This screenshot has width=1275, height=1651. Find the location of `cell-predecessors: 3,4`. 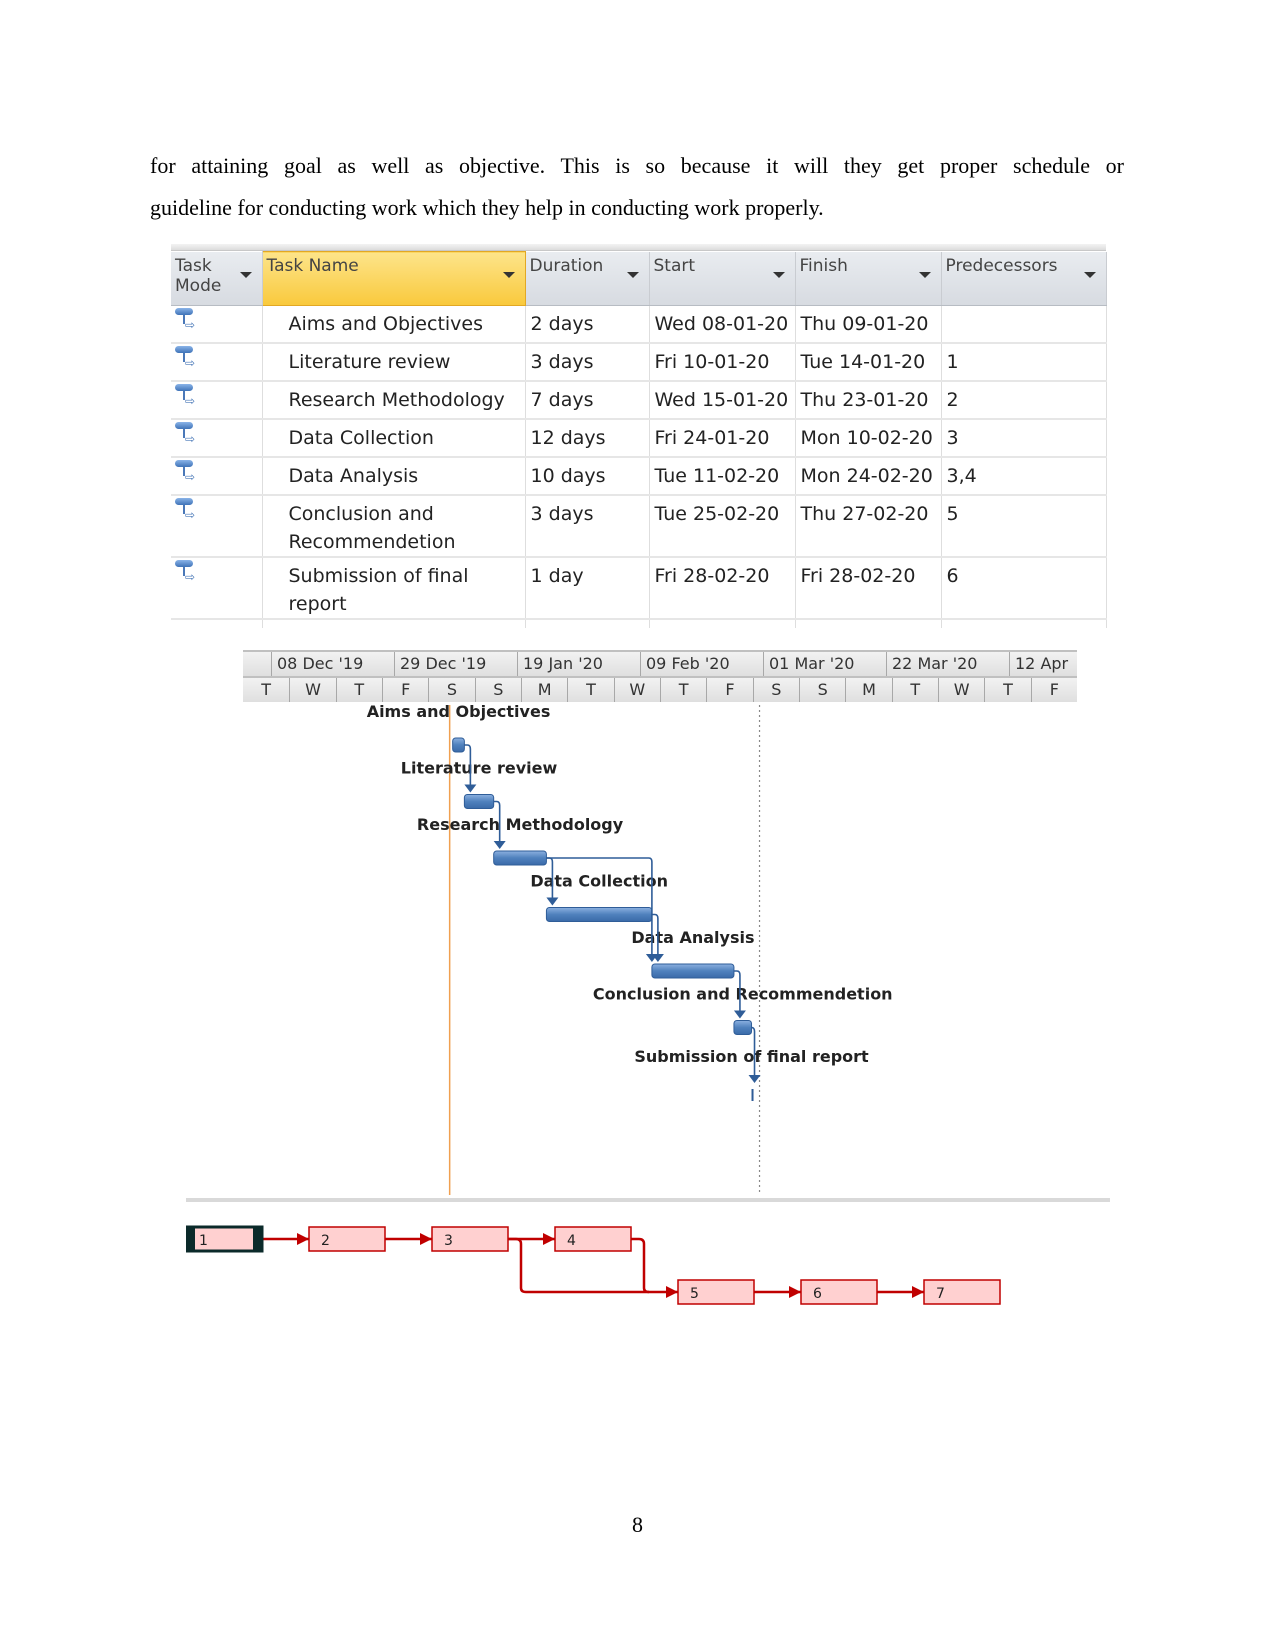

cell-predecessors: 3,4 is located at coordinates (1024, 476).